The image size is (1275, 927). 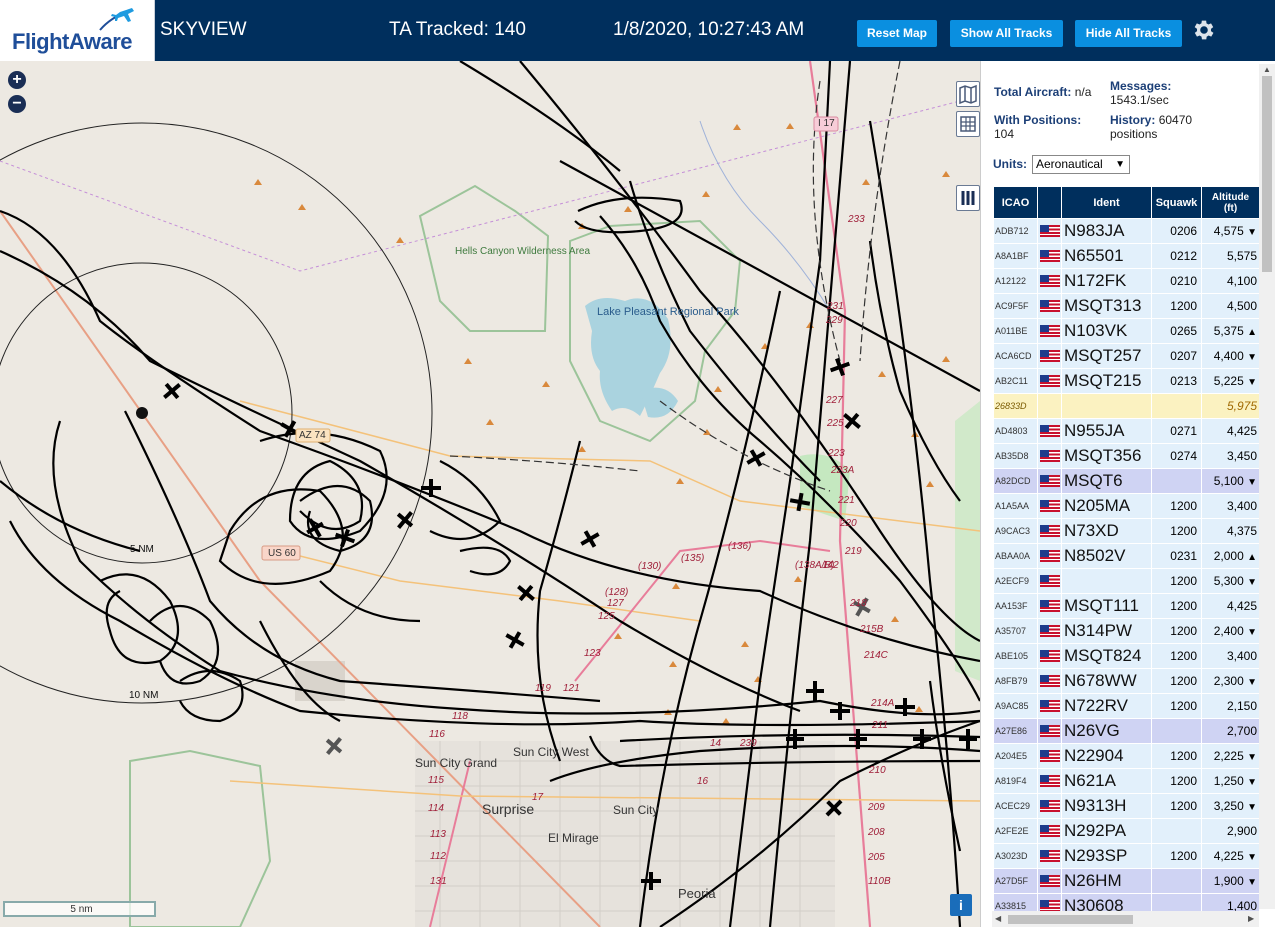 What do you see at coordinates (1106, 681) in the screenshot?
I see `ident-cell: N678WW` at bounding box center [1106, 681].